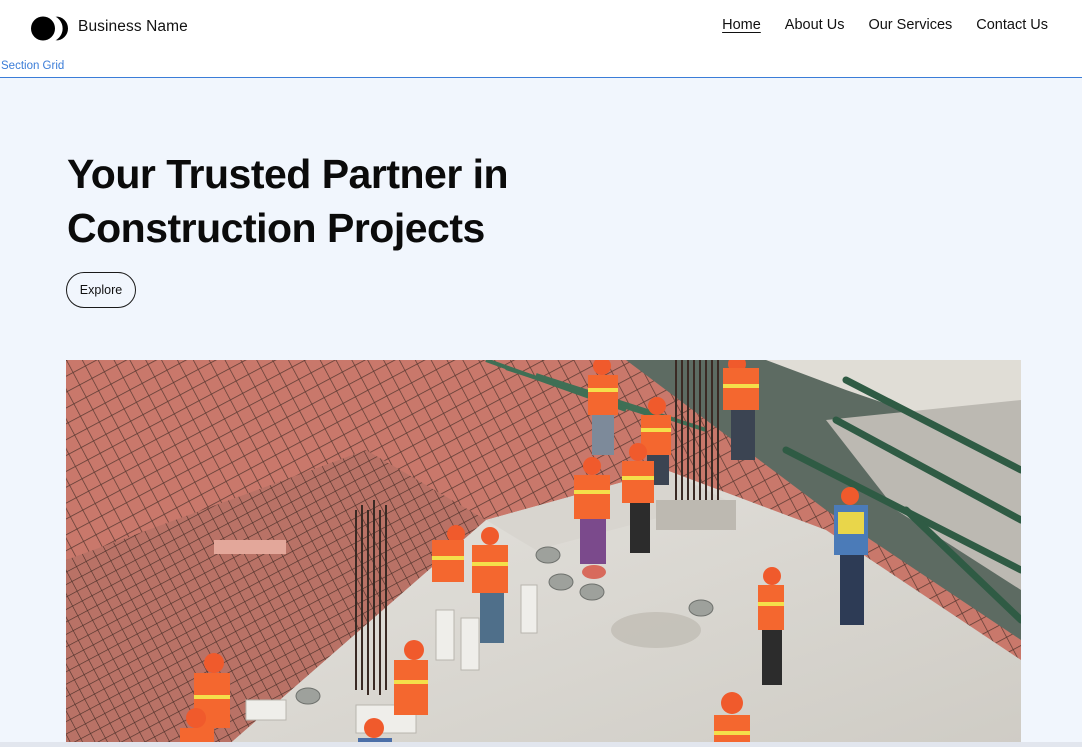 This screenshot has width=1082, height=747. Describe the element at coordinates (288, 174) in the screenshot. I see `hero-title-line-1: Your Trusted Partner in` at that location.